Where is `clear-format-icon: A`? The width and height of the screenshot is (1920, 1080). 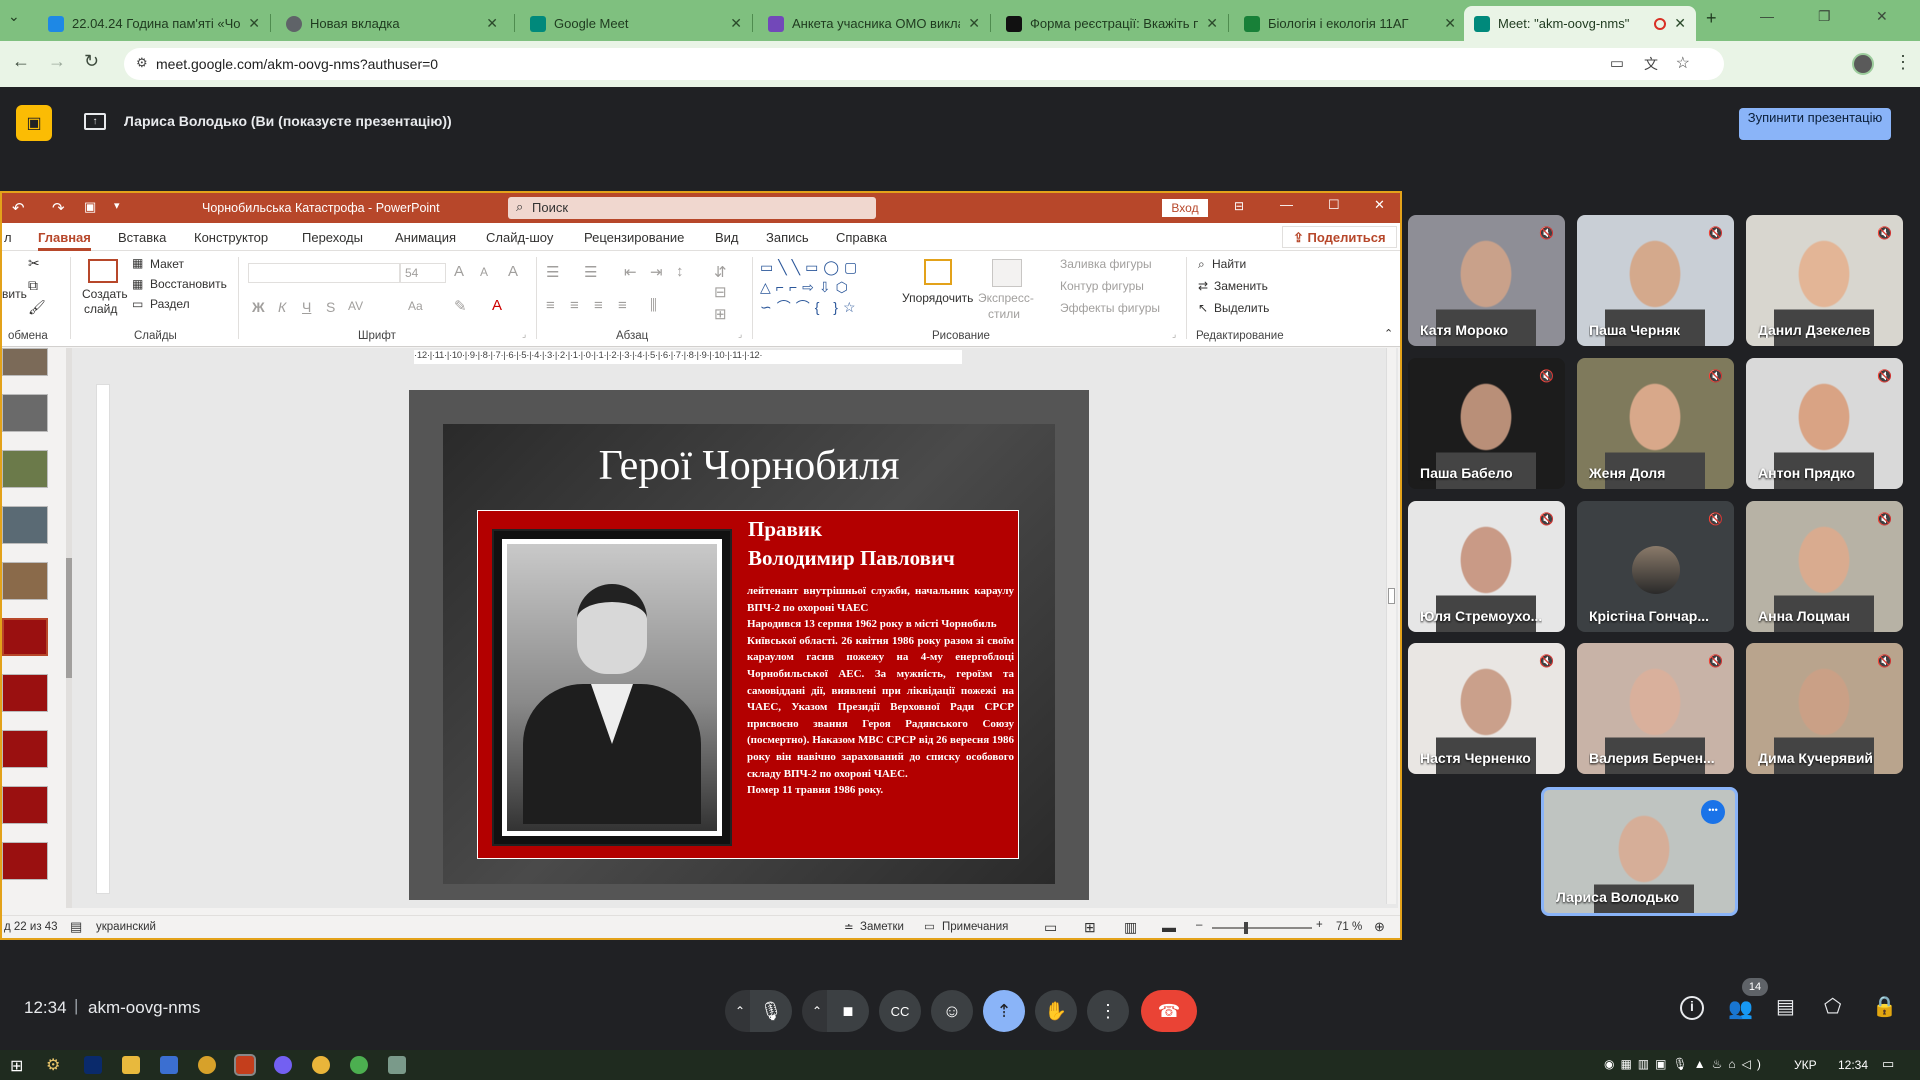
clear-format-icon: A is located at coordinates (513, 271).